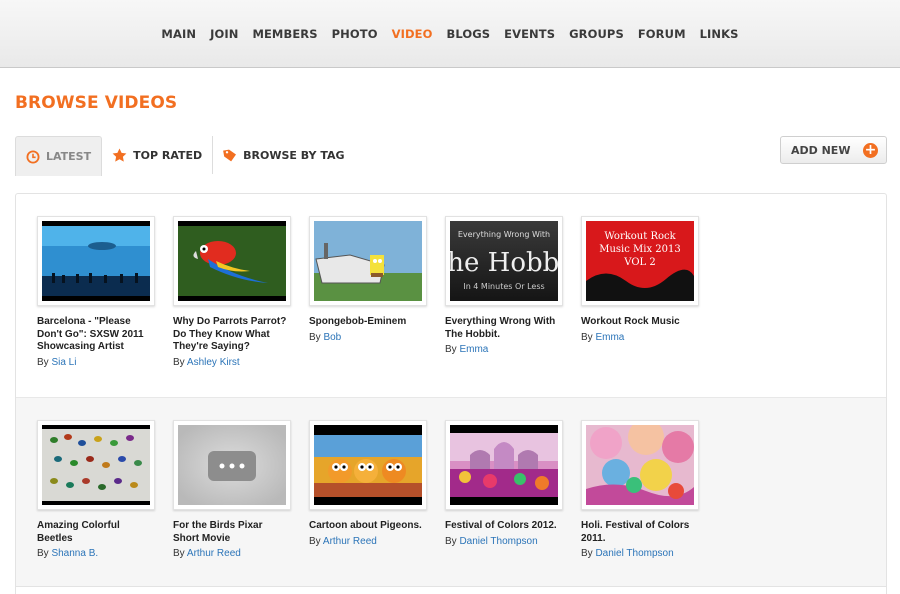  Describe the element at coordinates (332, 337) in the screenshot. I see `author-link: Bob` at that location.